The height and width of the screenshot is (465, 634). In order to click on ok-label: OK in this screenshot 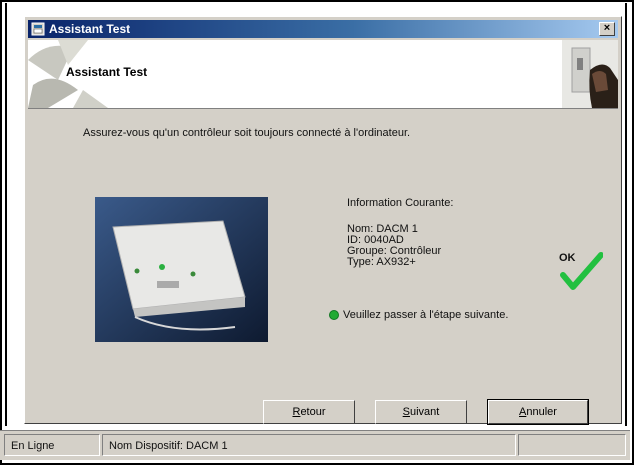, I will do `click(567, 258)`.